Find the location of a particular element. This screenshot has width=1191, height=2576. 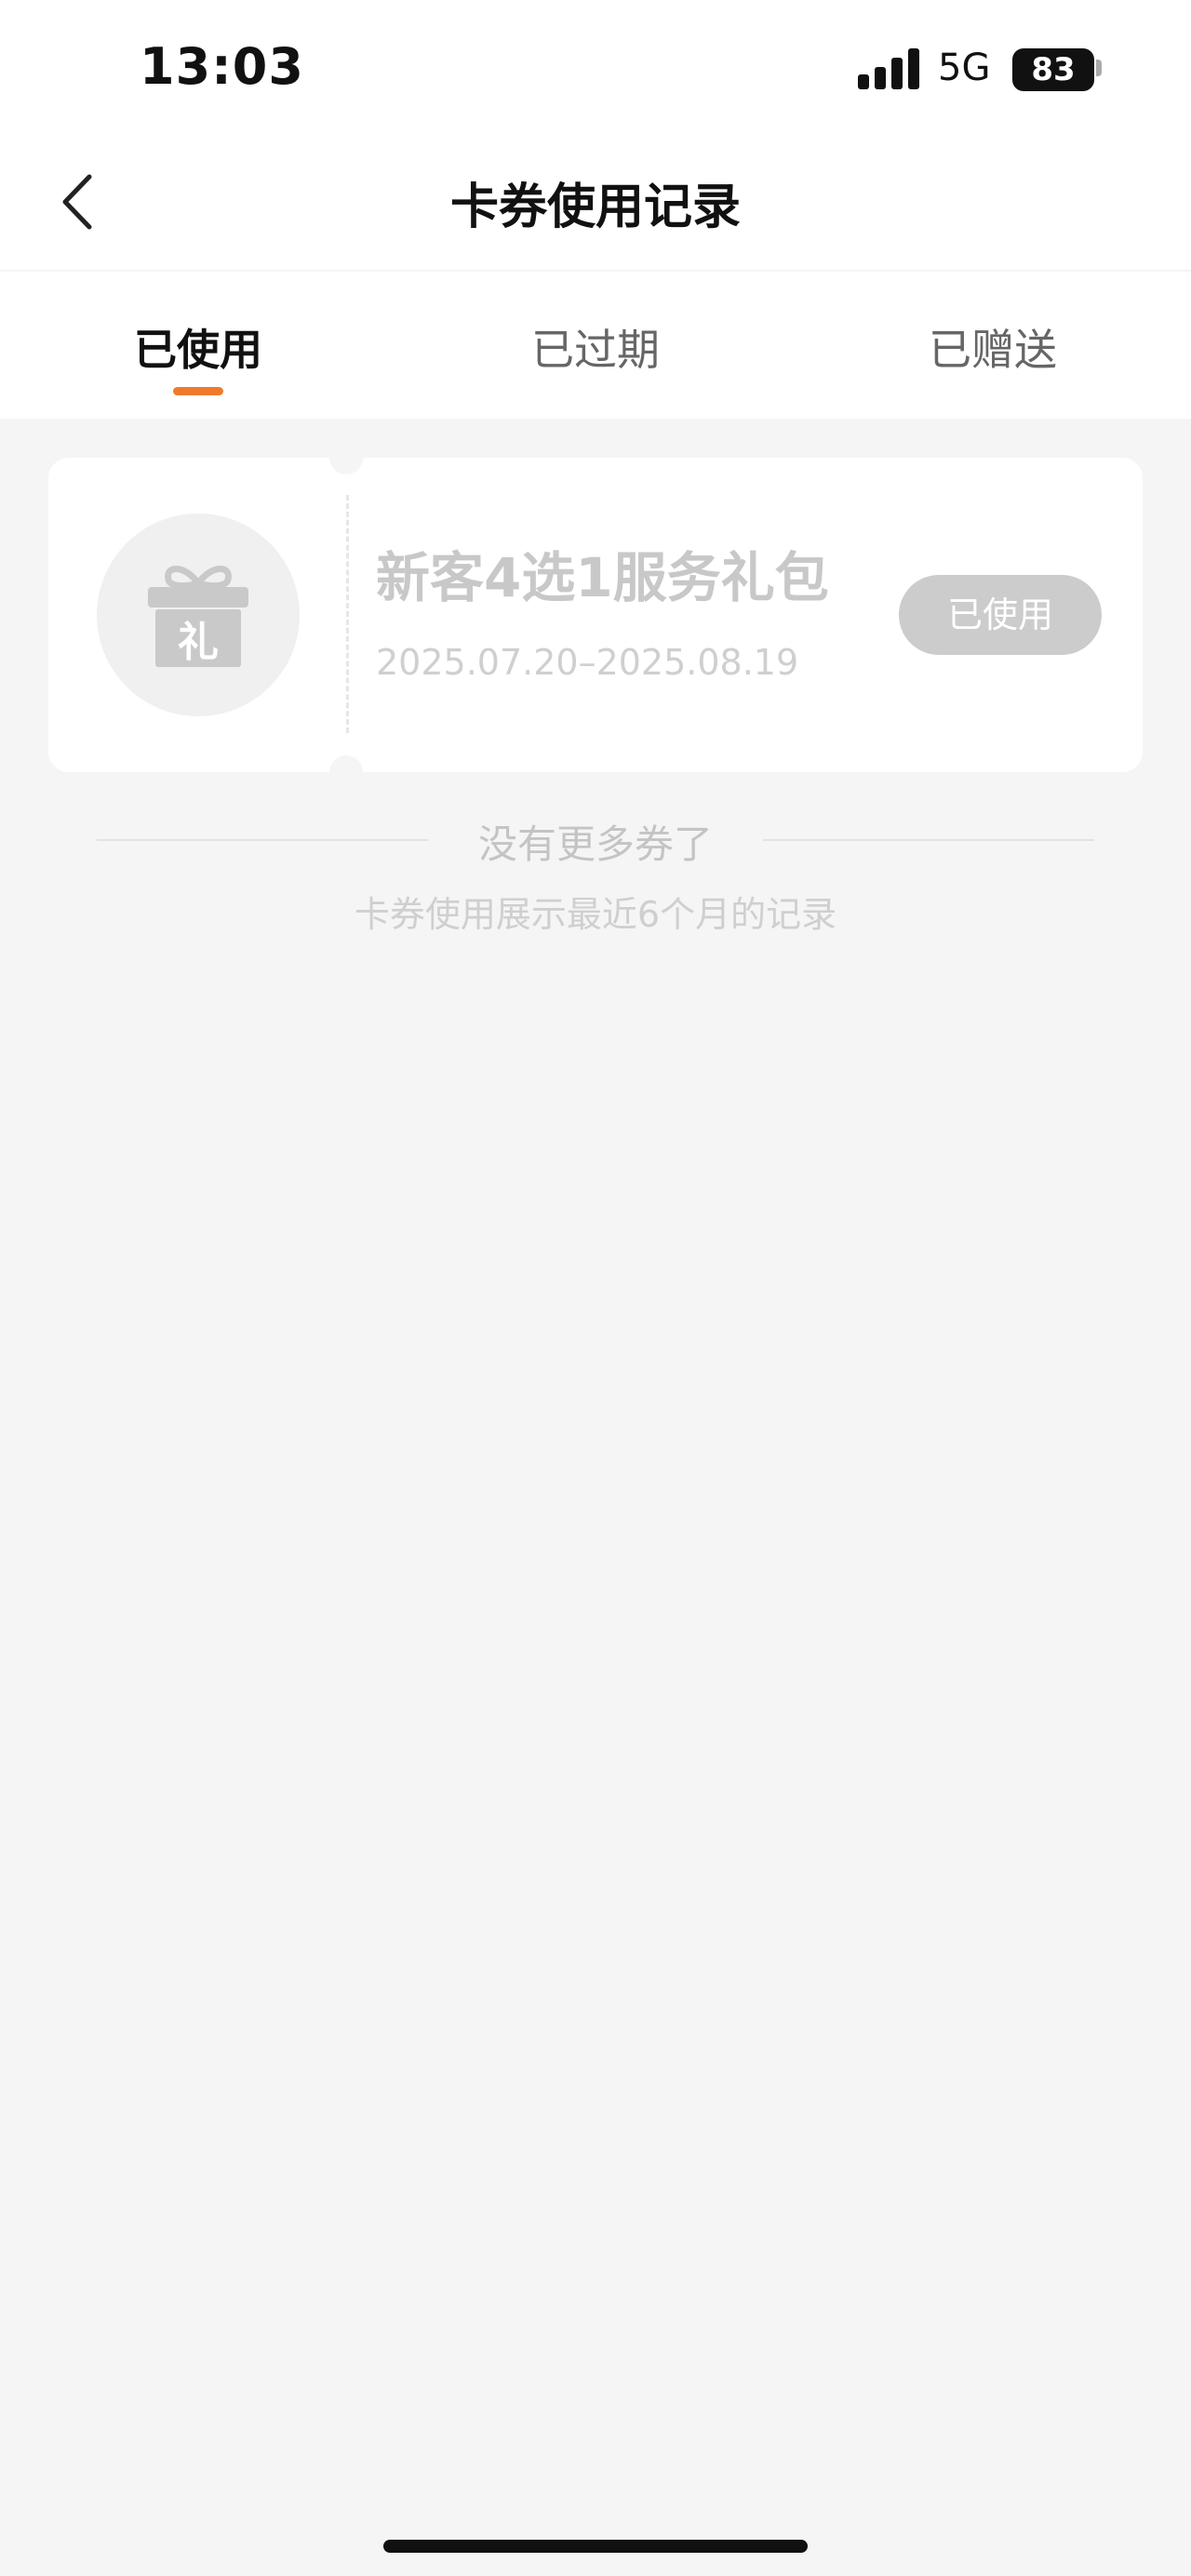

gift-icon: 礼 is located at coordinates (198, 616).